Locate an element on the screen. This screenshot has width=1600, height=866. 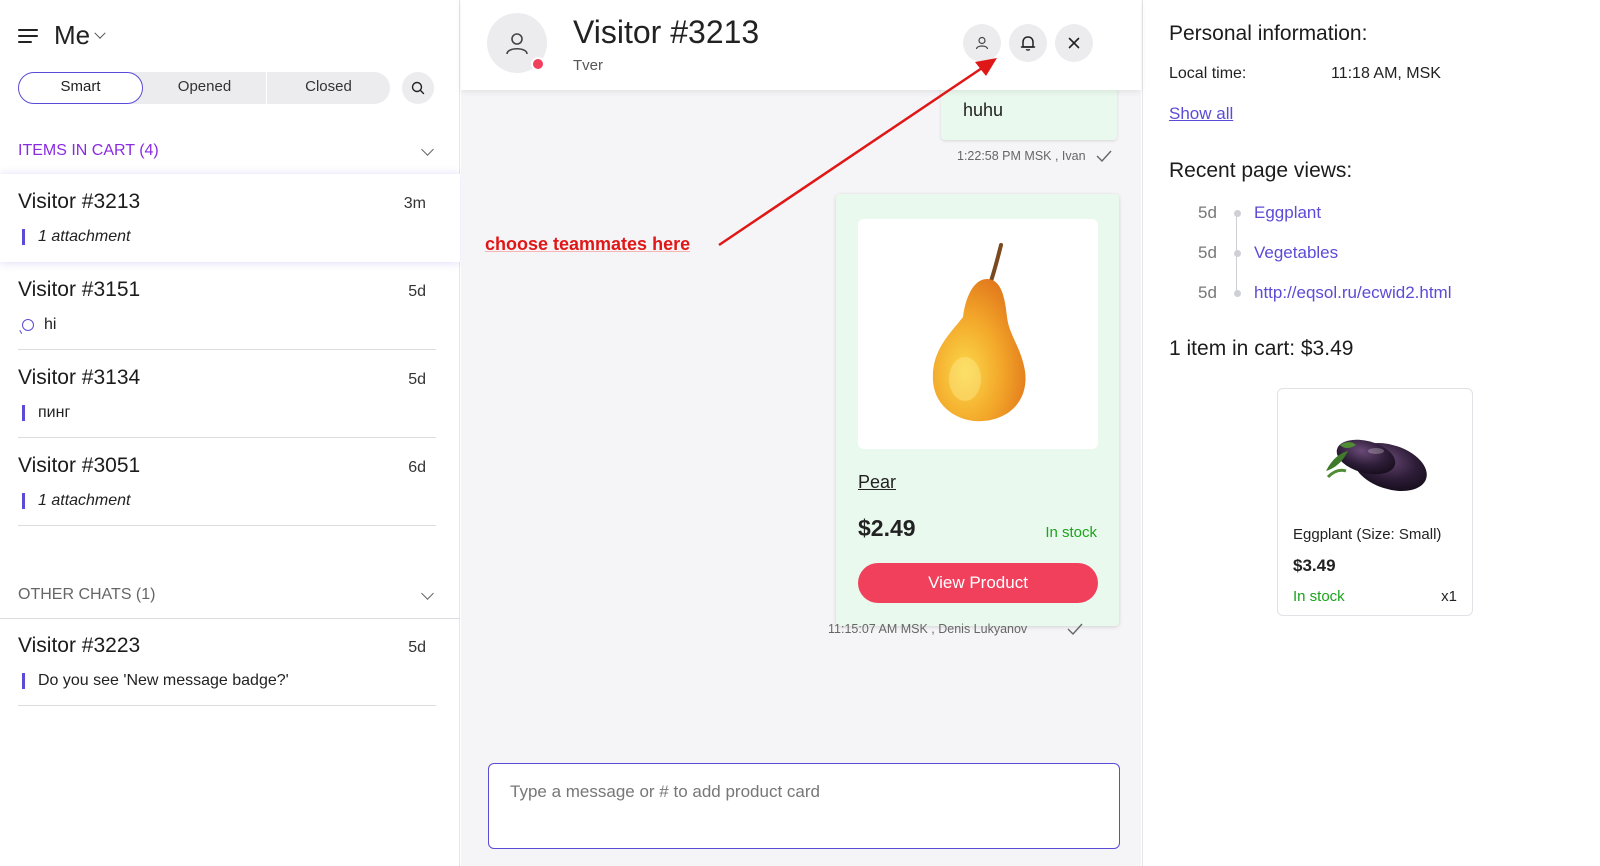
chat-name: Visitor #3223 is located at coordinates (79, 645).